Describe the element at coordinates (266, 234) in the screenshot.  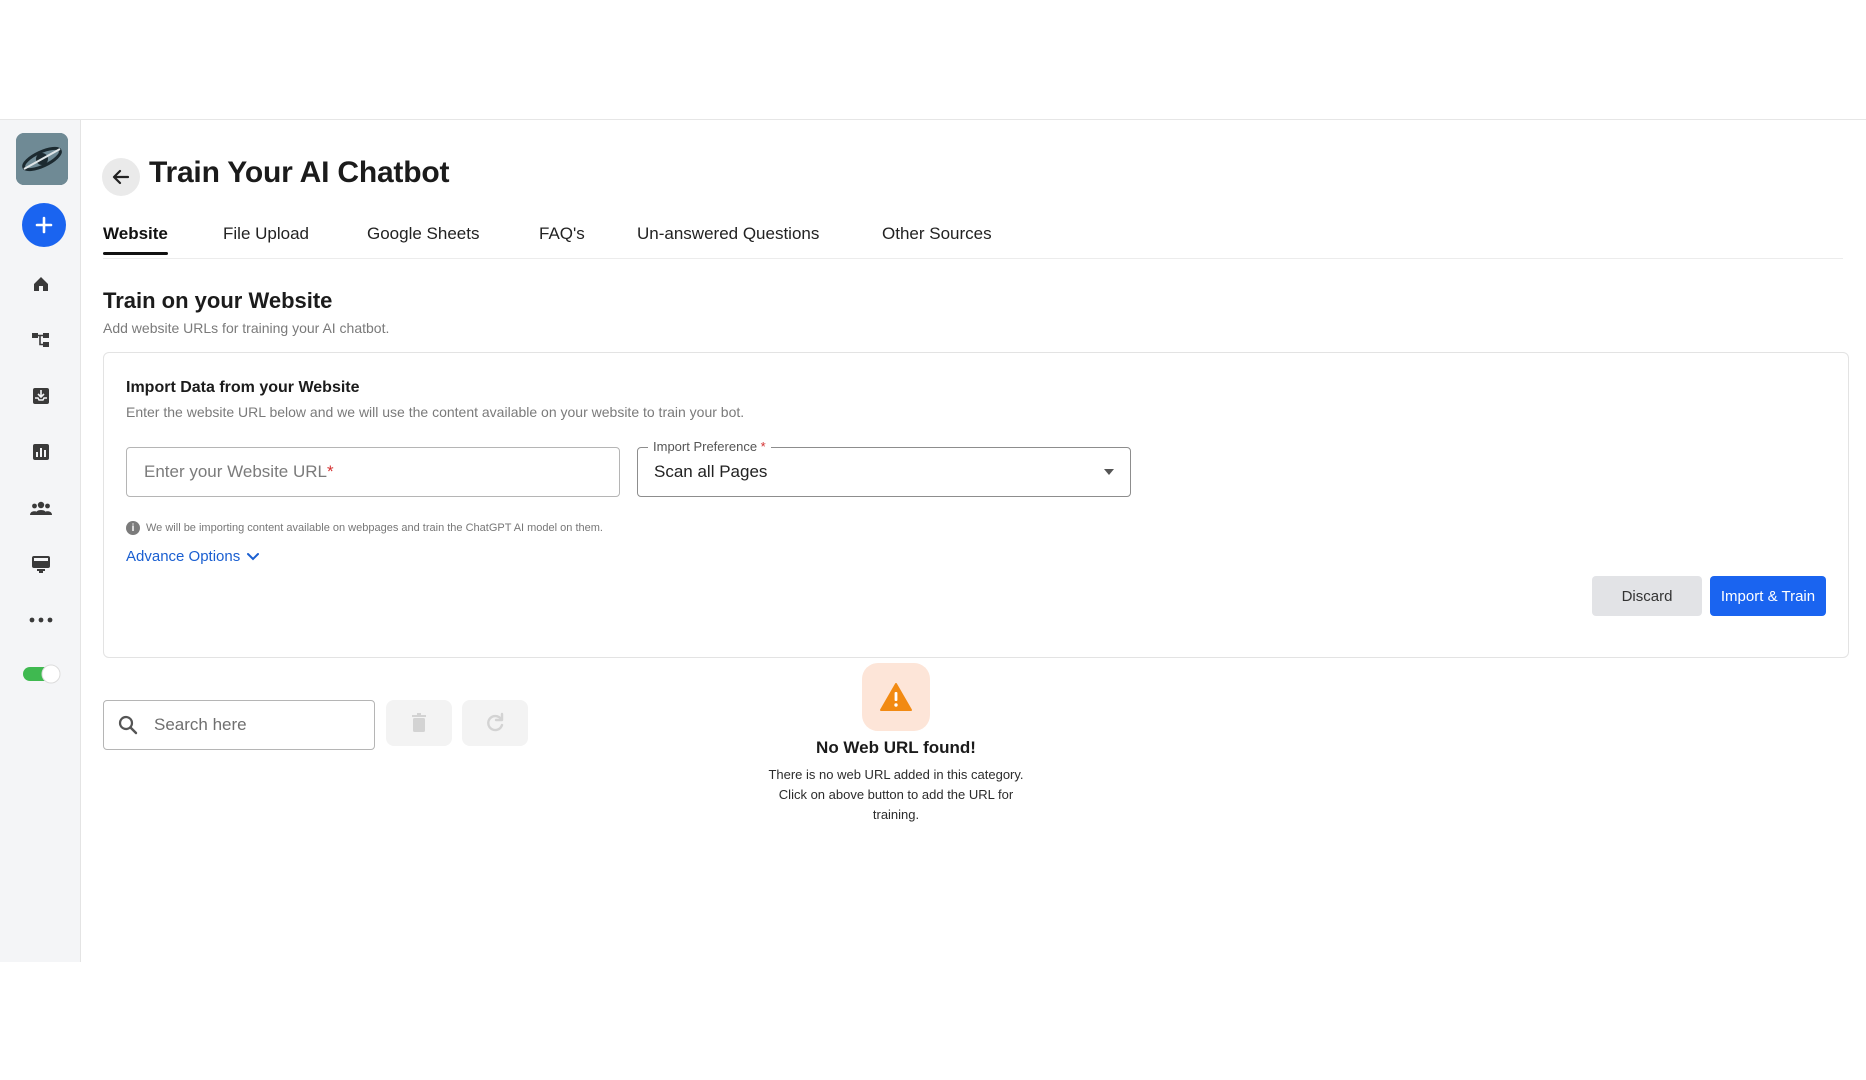
I see `tab-file-upload: File Upload` at that location.